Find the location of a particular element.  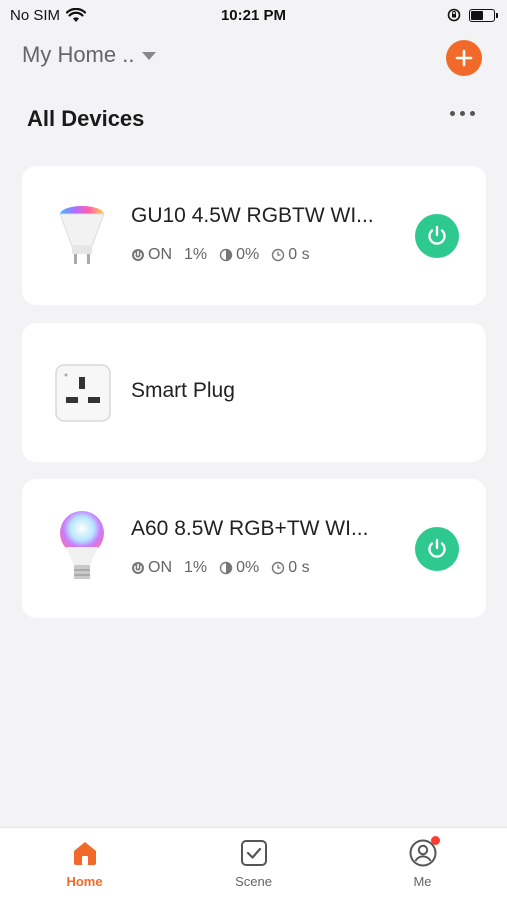

home-selector: My Home .. is located at coordinates (89, 55).